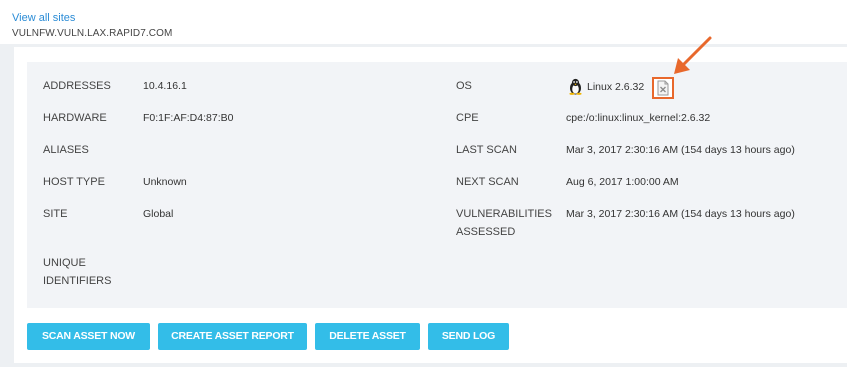 The height and width of the screenshot is (367, 847). What do you see at coordinates (88, 336) in the screenshot?
I see `scan-asset-now-button: SCAN ASSET NOW` at bounding box center [88, 336].